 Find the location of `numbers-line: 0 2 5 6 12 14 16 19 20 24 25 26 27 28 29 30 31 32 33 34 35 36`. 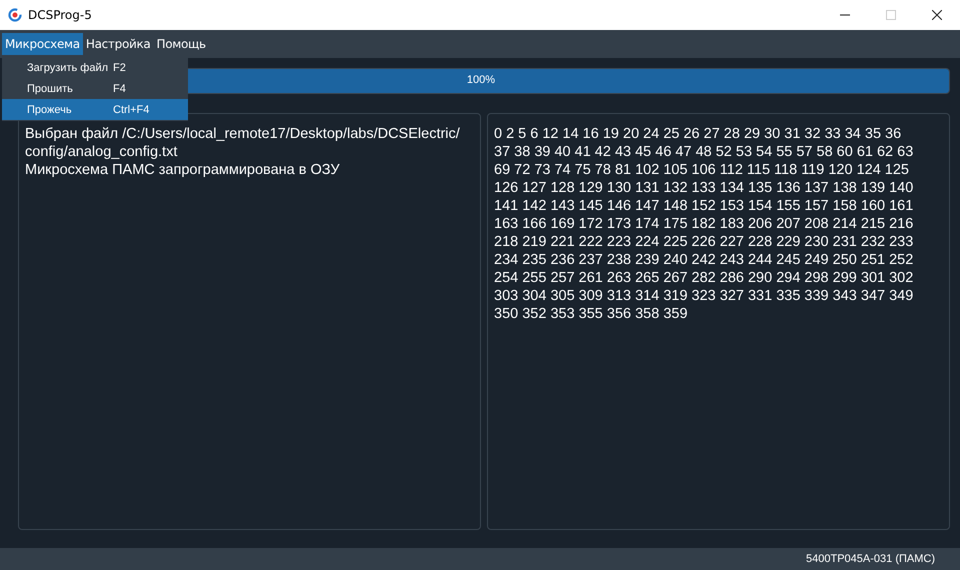

numbers-line: 0 2 5 6 12 14 16 19 20 24 25 26 27 28 29 30 31 32 33 34 35 36 is located at coordinates (698, 134).